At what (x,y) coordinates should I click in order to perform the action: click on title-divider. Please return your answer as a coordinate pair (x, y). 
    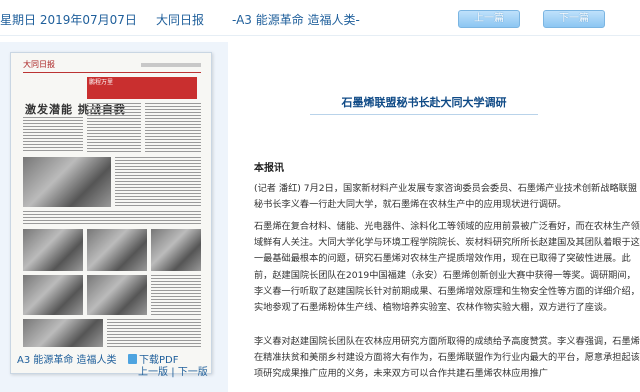
    Looking at the image, I should click on (424, 114).